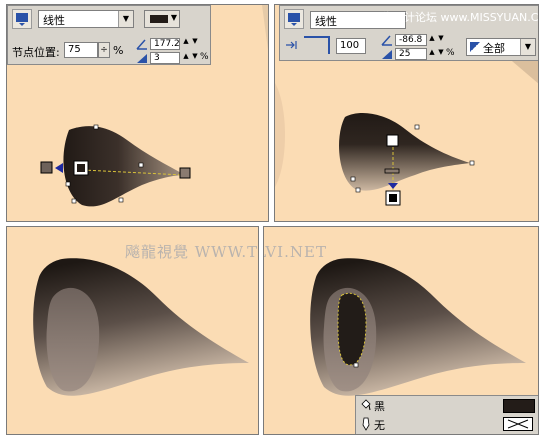 The width and height of the screenshot is (545, 439). I want to click on gradient-midpoint-handle, so click(392, 171).